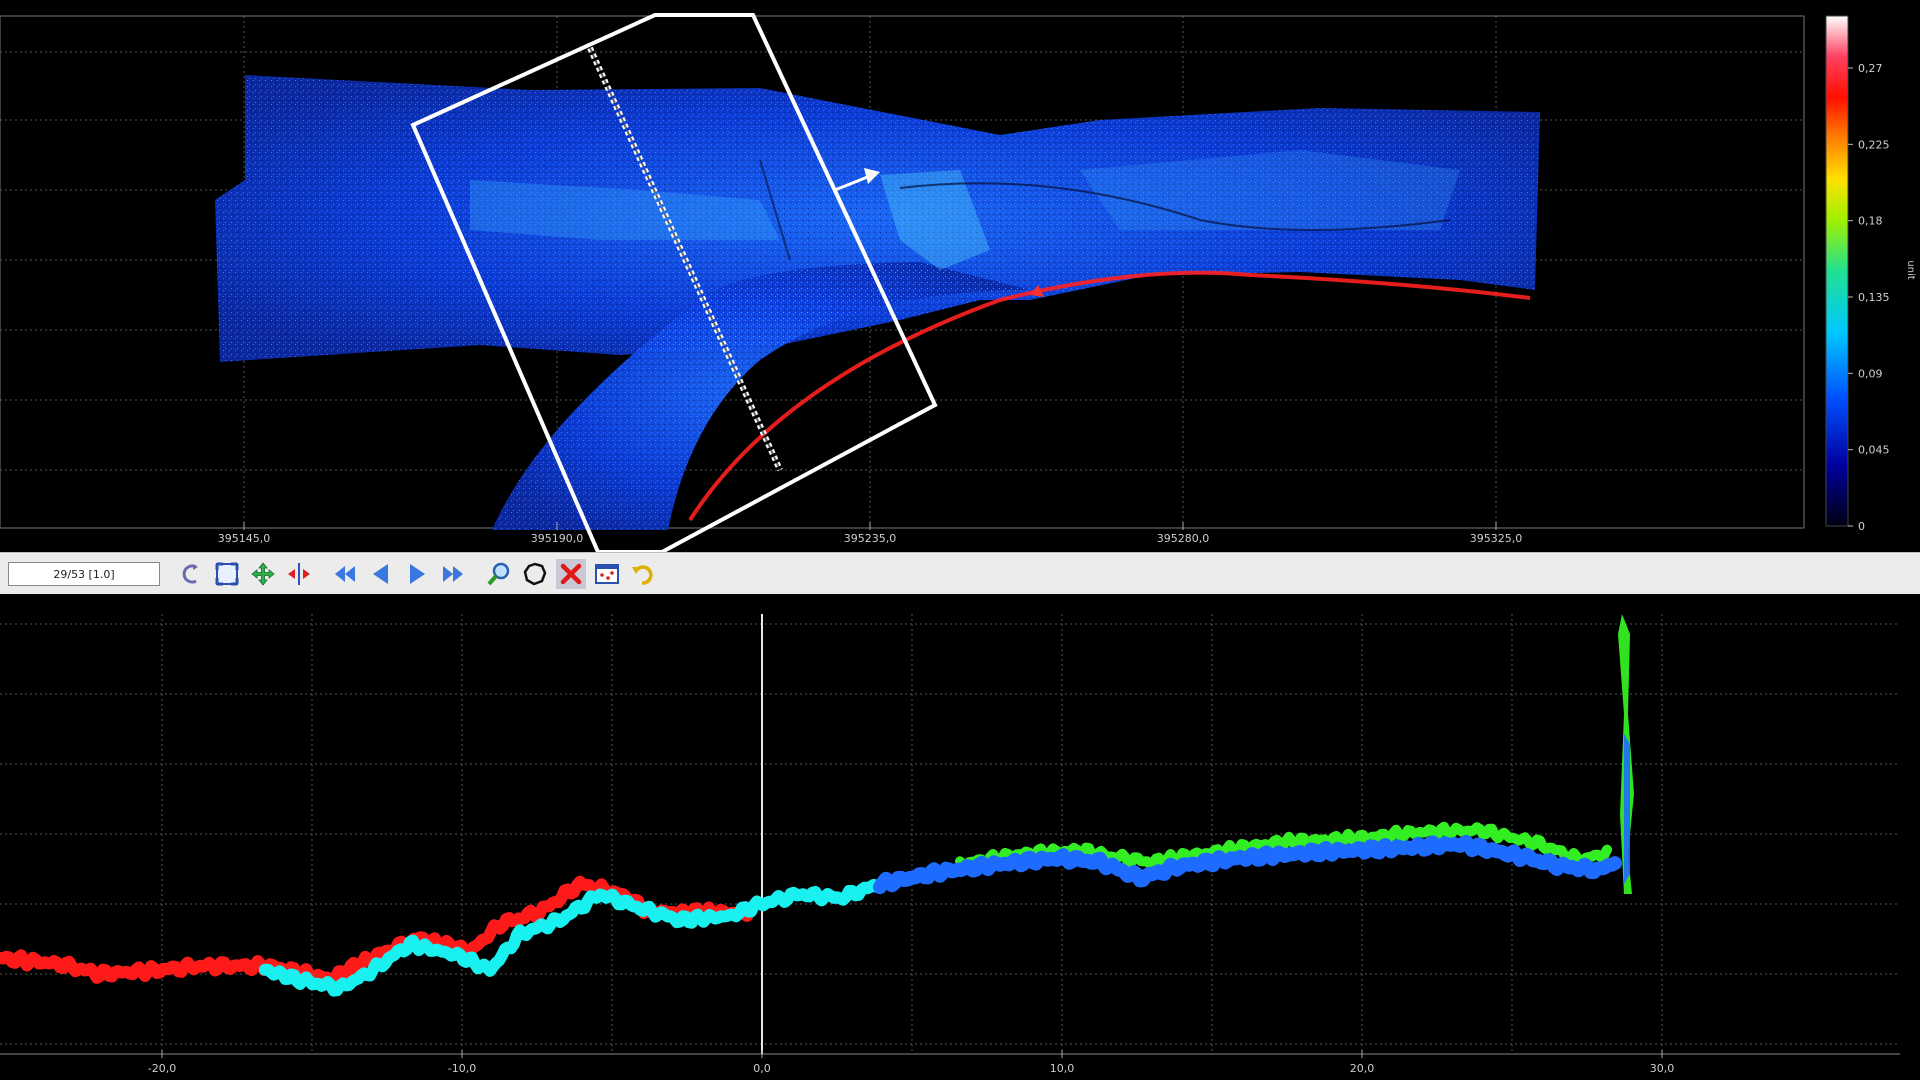  I want to click on select-points-button, so click(607, 574).